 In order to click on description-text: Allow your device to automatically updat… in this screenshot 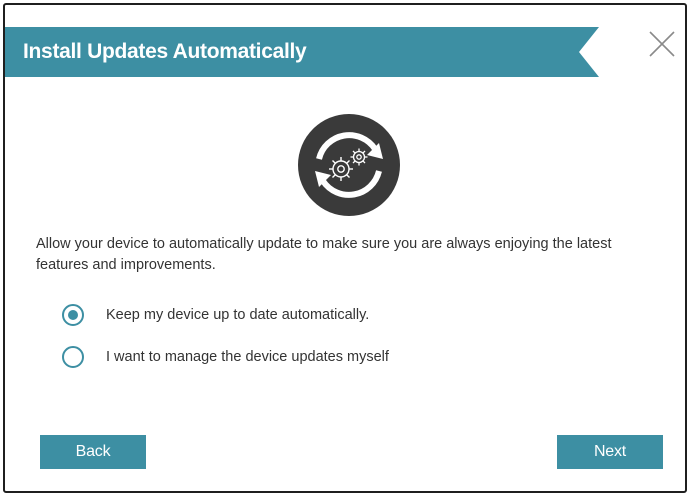, I will do `click(324, 254)`.